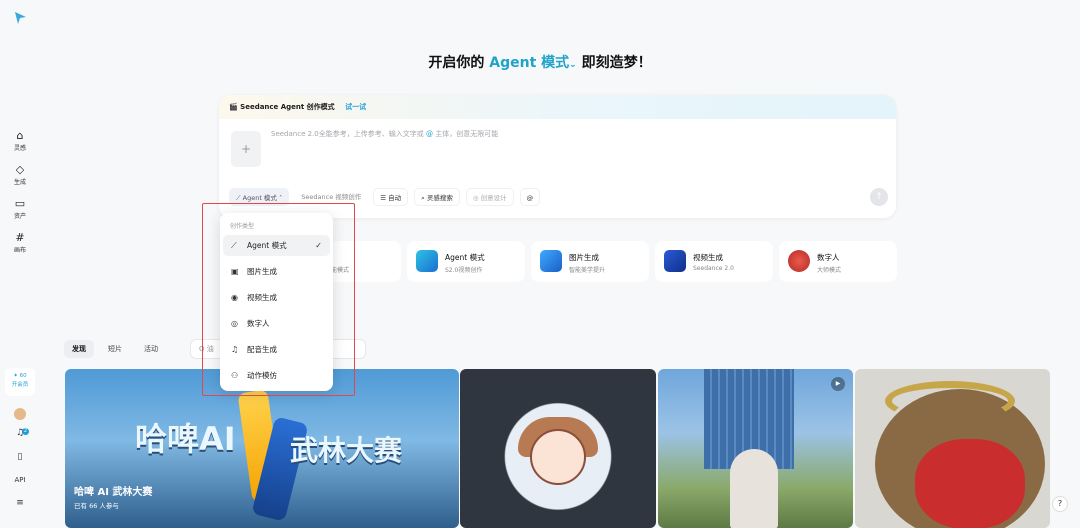  I want to click on dropdown-item-image: ▣ 图片生成, so click(276, 271).